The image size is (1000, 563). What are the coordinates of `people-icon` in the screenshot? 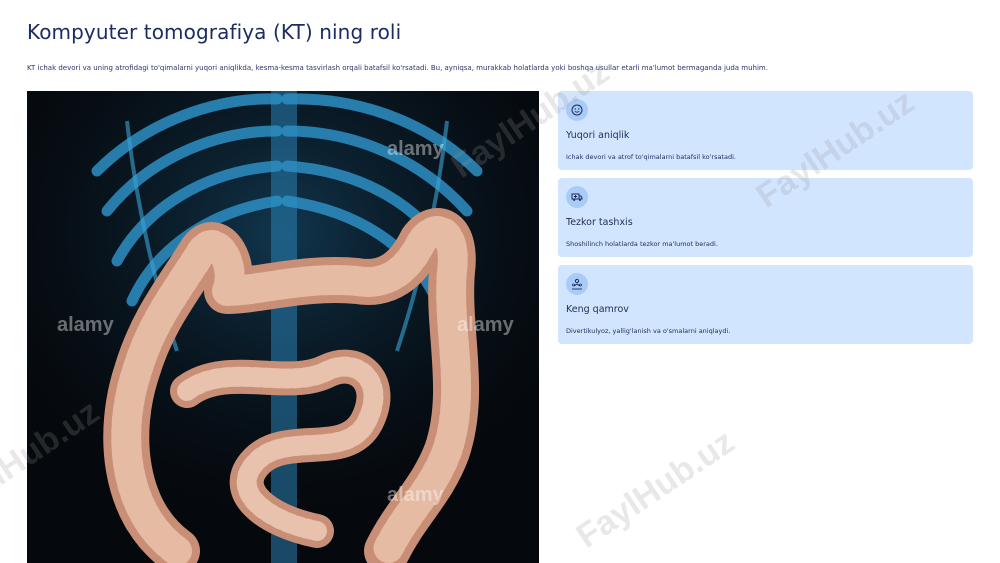 It's located at (577, 284).